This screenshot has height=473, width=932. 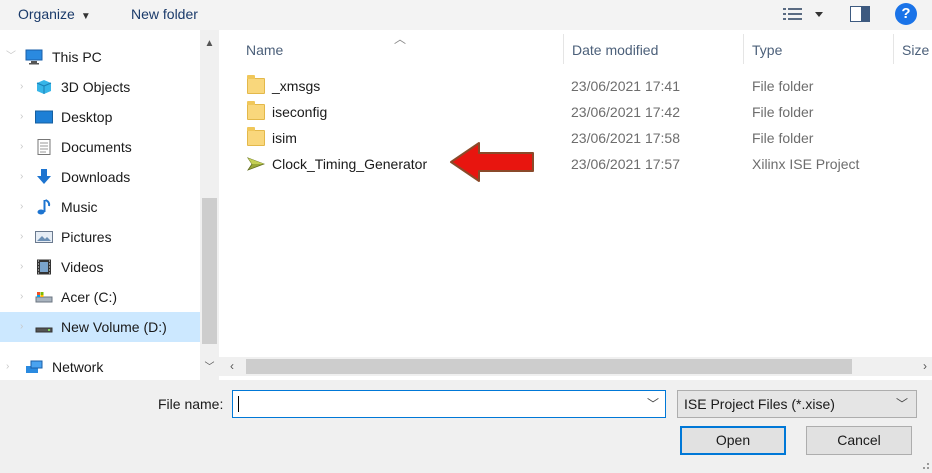 I want to click on nav-vertical-scrollbar: ▲ ﹀, so click(x=209, y=205).